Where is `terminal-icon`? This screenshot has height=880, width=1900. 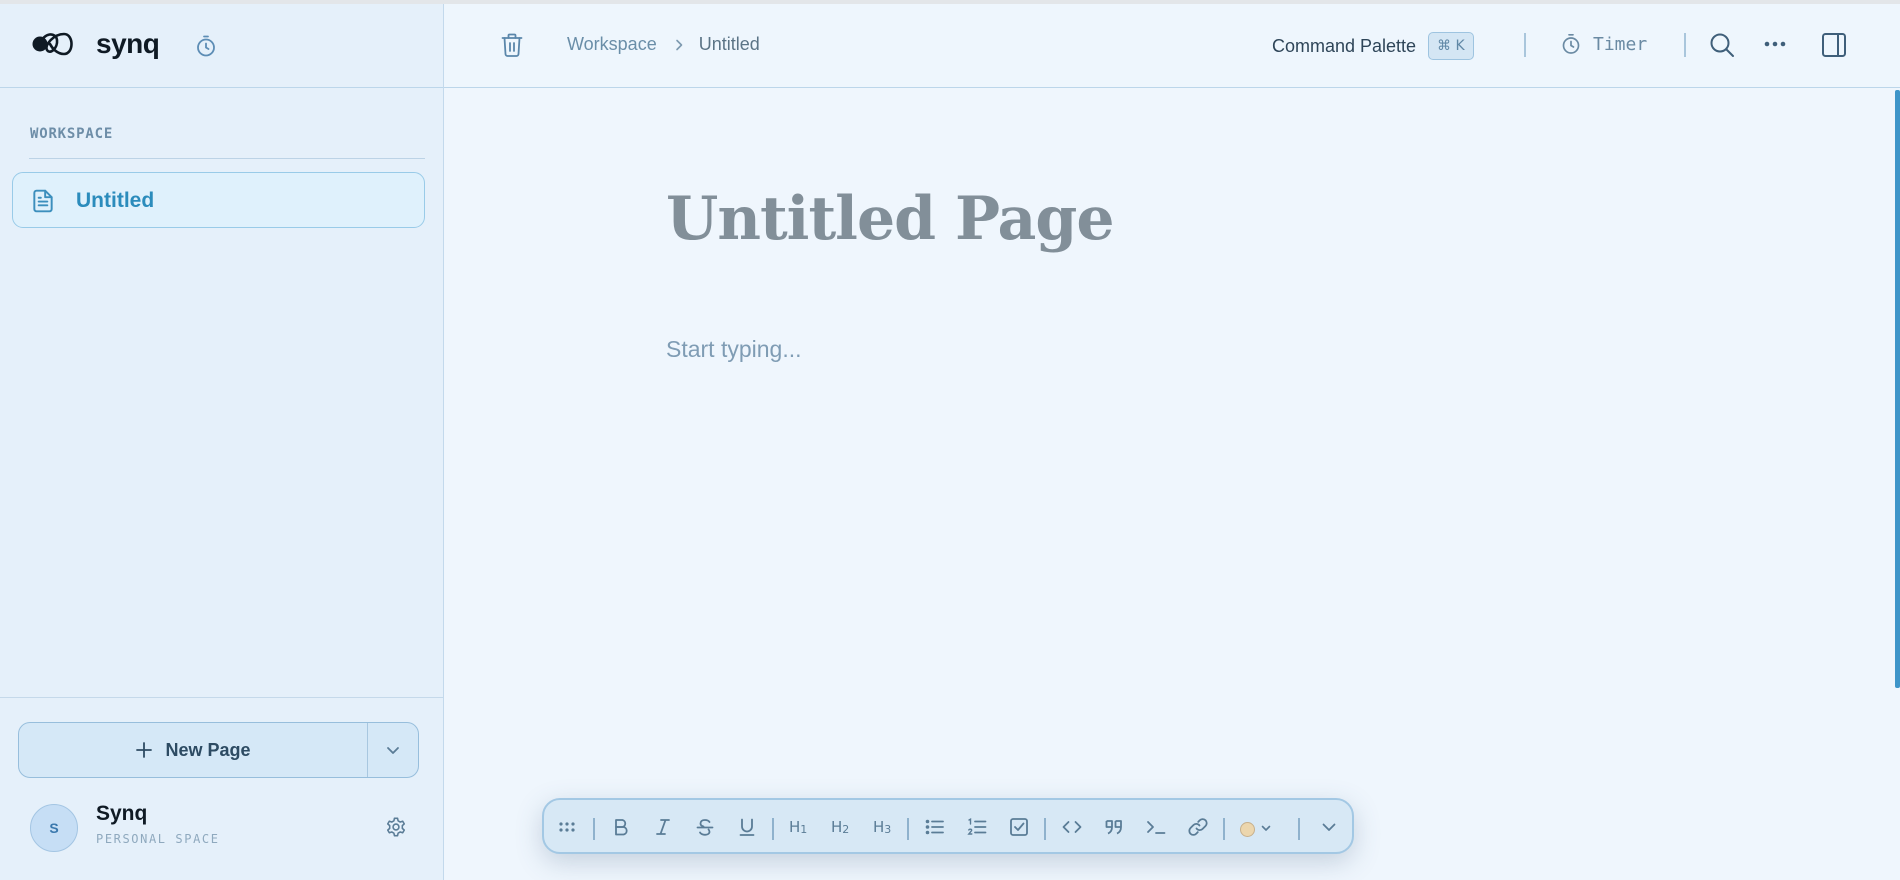
terminal-icon is located at coordinates (1156, 827).